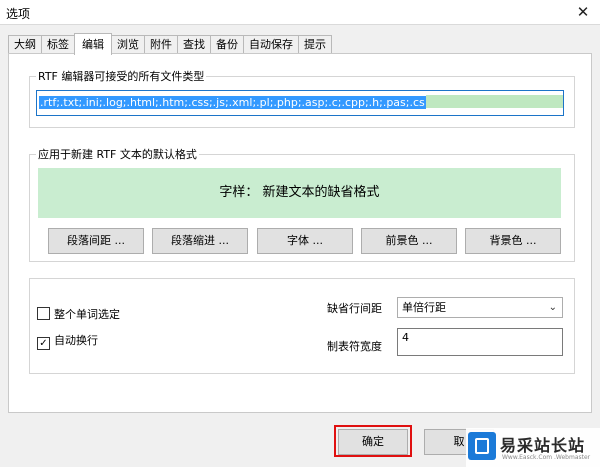 The height and width of the screenshot is (467, 600). I want to click on whole-word-label: 整个单词选定, so click(87, 314).